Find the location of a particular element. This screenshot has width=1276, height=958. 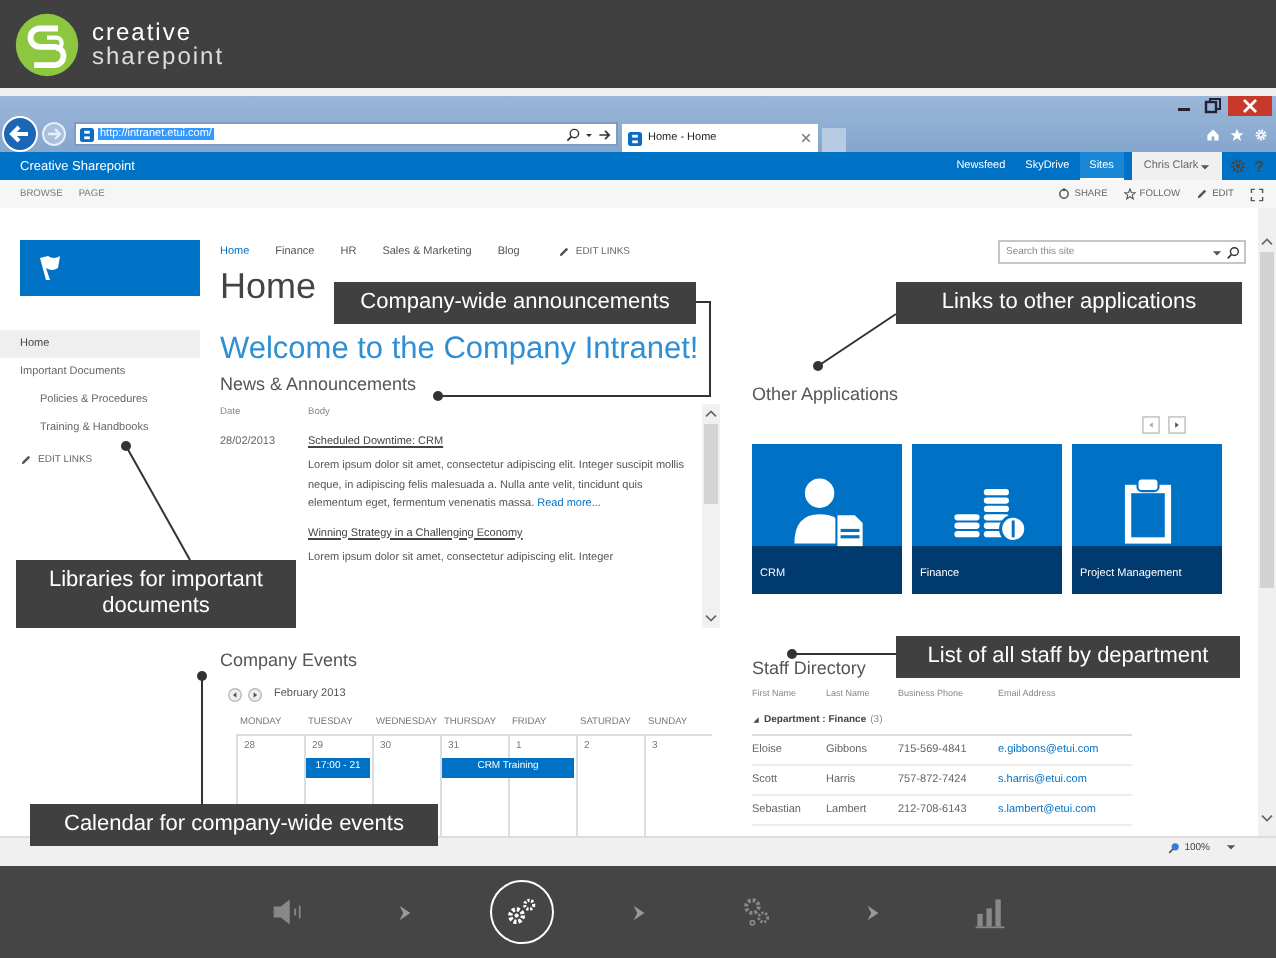

site-logo-icon is located at coordinates (110, 268).